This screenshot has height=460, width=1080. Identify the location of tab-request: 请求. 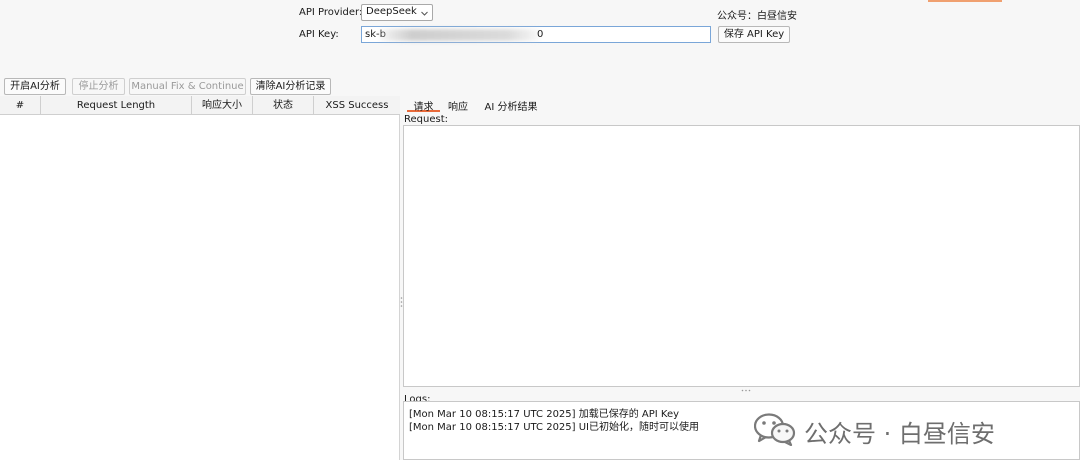
(423, 105).